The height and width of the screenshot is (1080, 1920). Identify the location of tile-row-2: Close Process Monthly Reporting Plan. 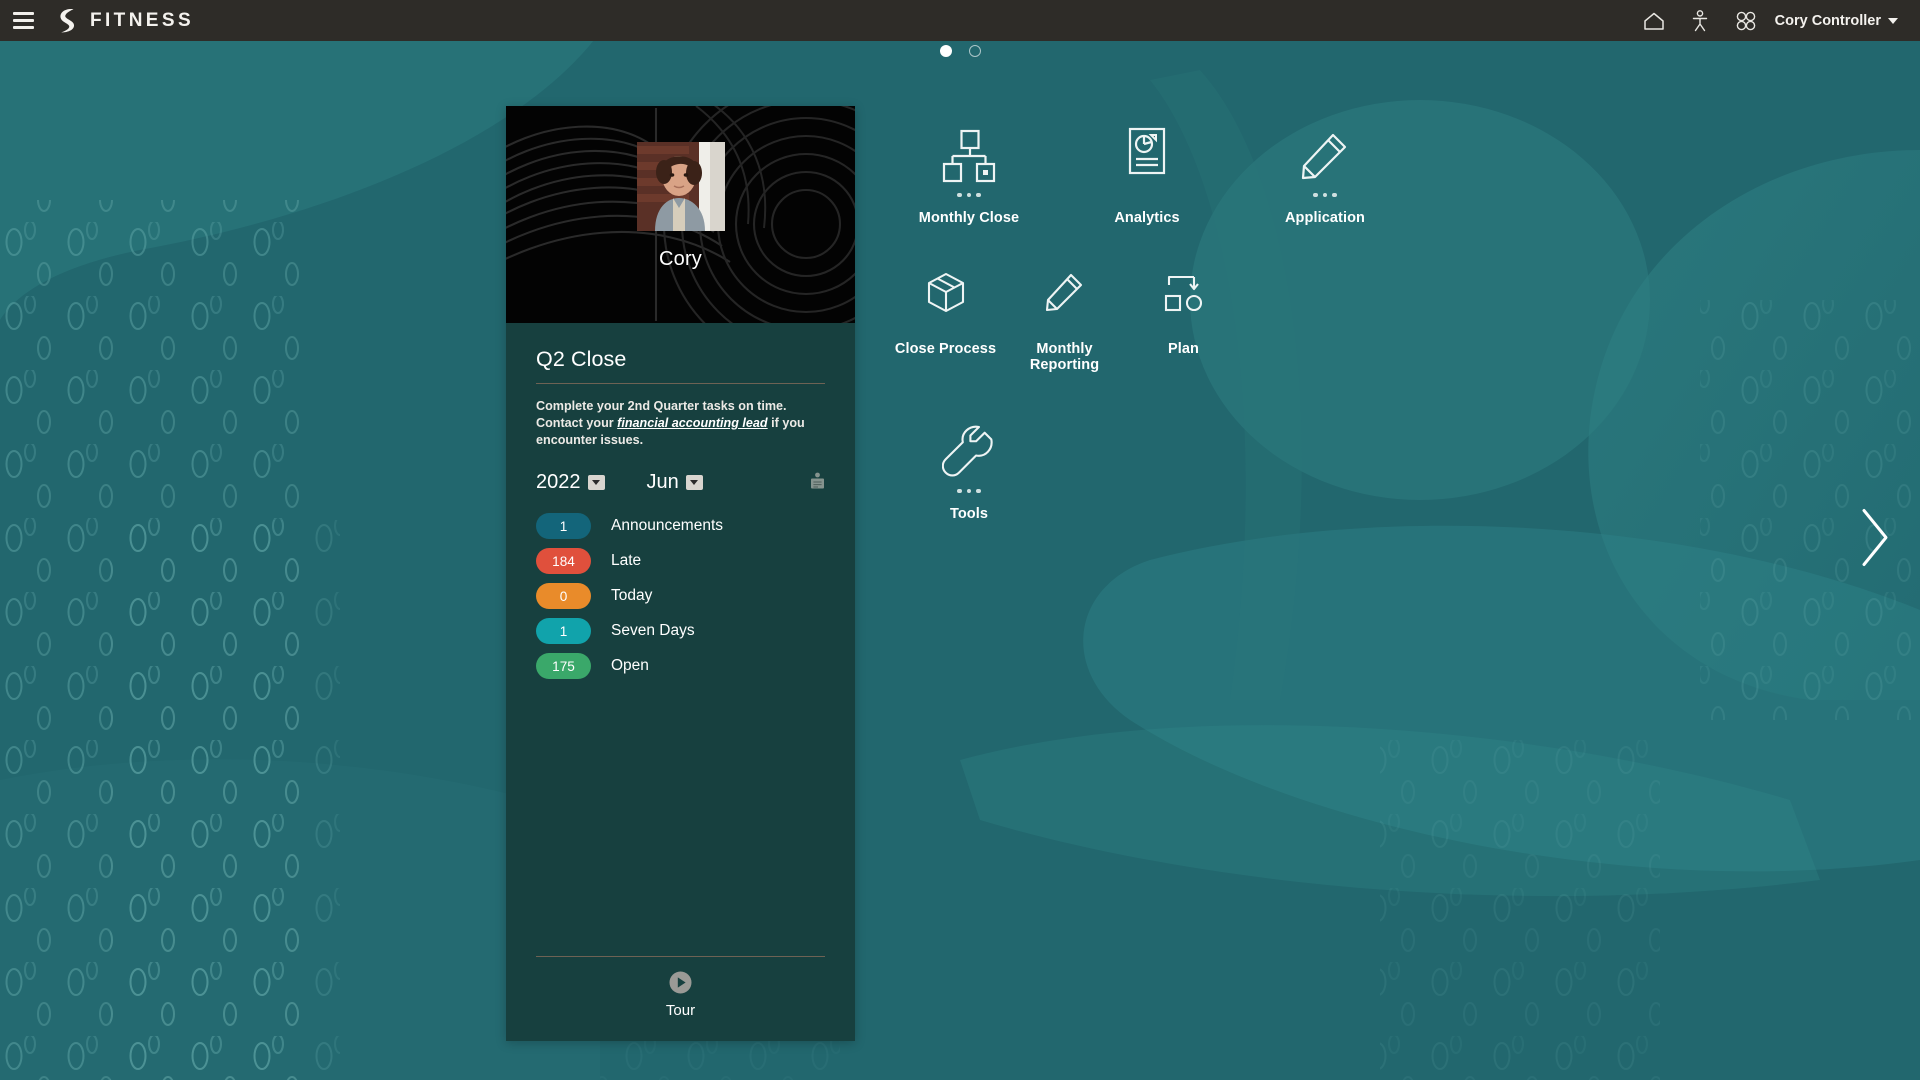
(1150, 318).